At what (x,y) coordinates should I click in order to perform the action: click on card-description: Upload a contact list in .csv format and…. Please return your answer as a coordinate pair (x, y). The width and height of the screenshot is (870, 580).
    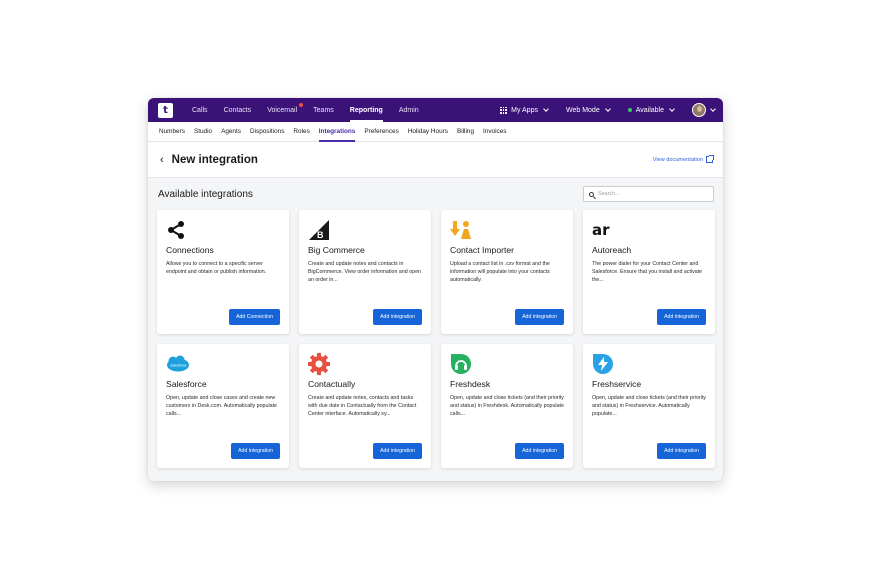
    Looking at the image, I should click on (500, 272).